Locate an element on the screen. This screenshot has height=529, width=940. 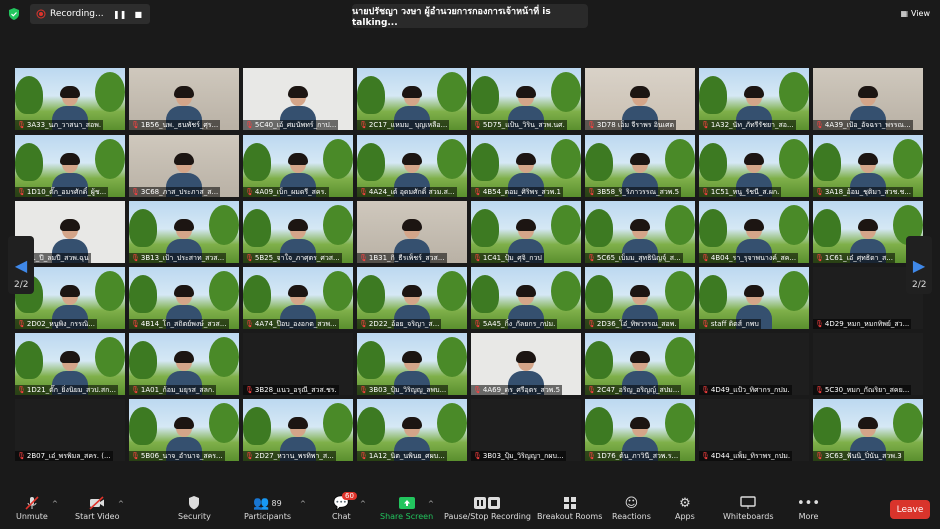
video-off-icon is located at coordinates (97, 503).